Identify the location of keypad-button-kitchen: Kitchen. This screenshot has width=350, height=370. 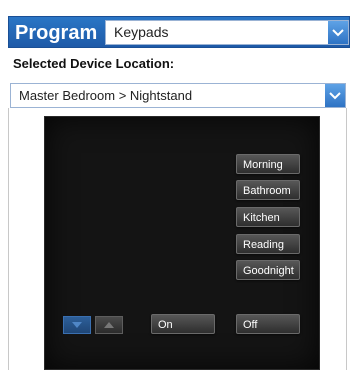
(268, 217).